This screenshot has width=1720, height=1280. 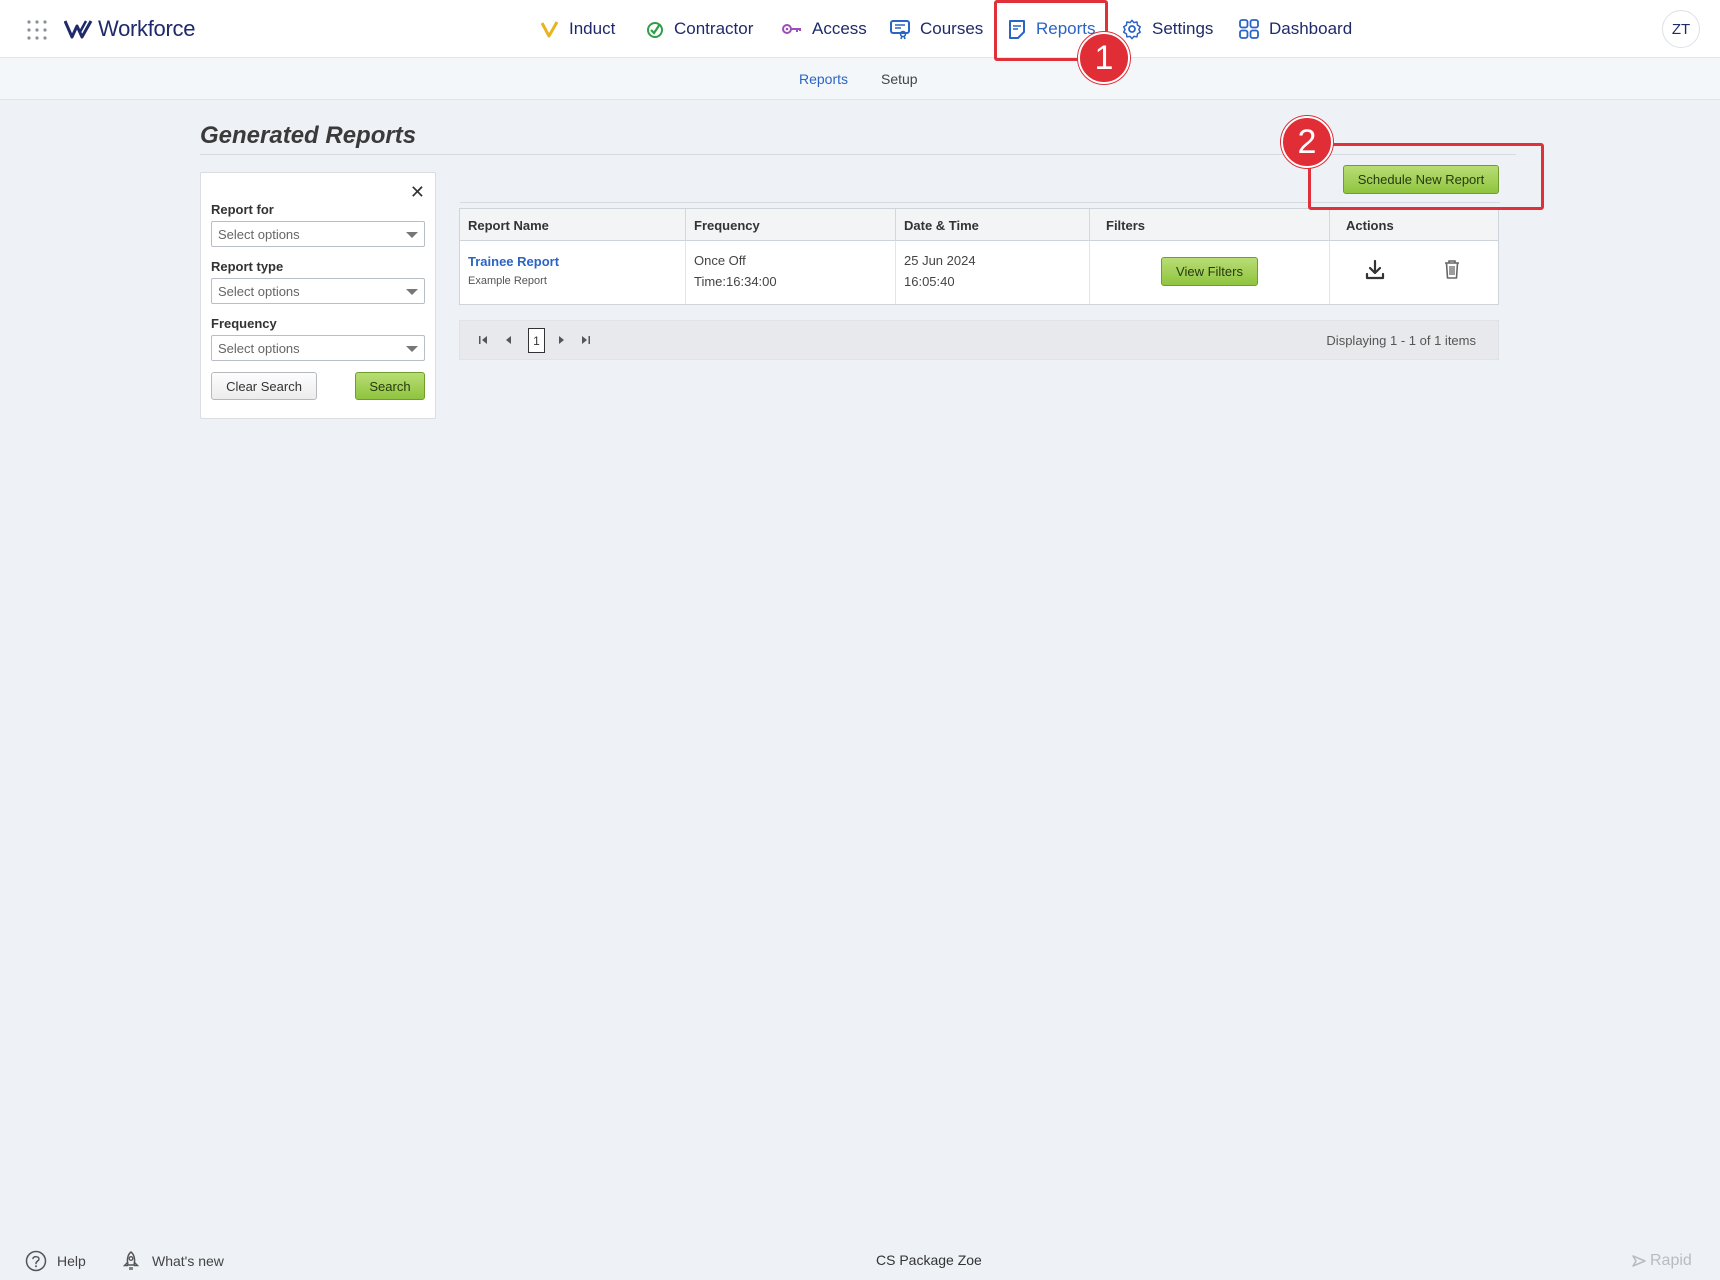 What do you see at coordinates (390, 386) in the screenshot?
I see `search-button: Search` at bounding box center [390, 386].